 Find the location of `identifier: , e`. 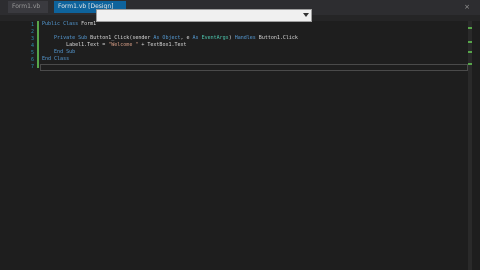

identifier: , e is located at coordinates (186, 38).